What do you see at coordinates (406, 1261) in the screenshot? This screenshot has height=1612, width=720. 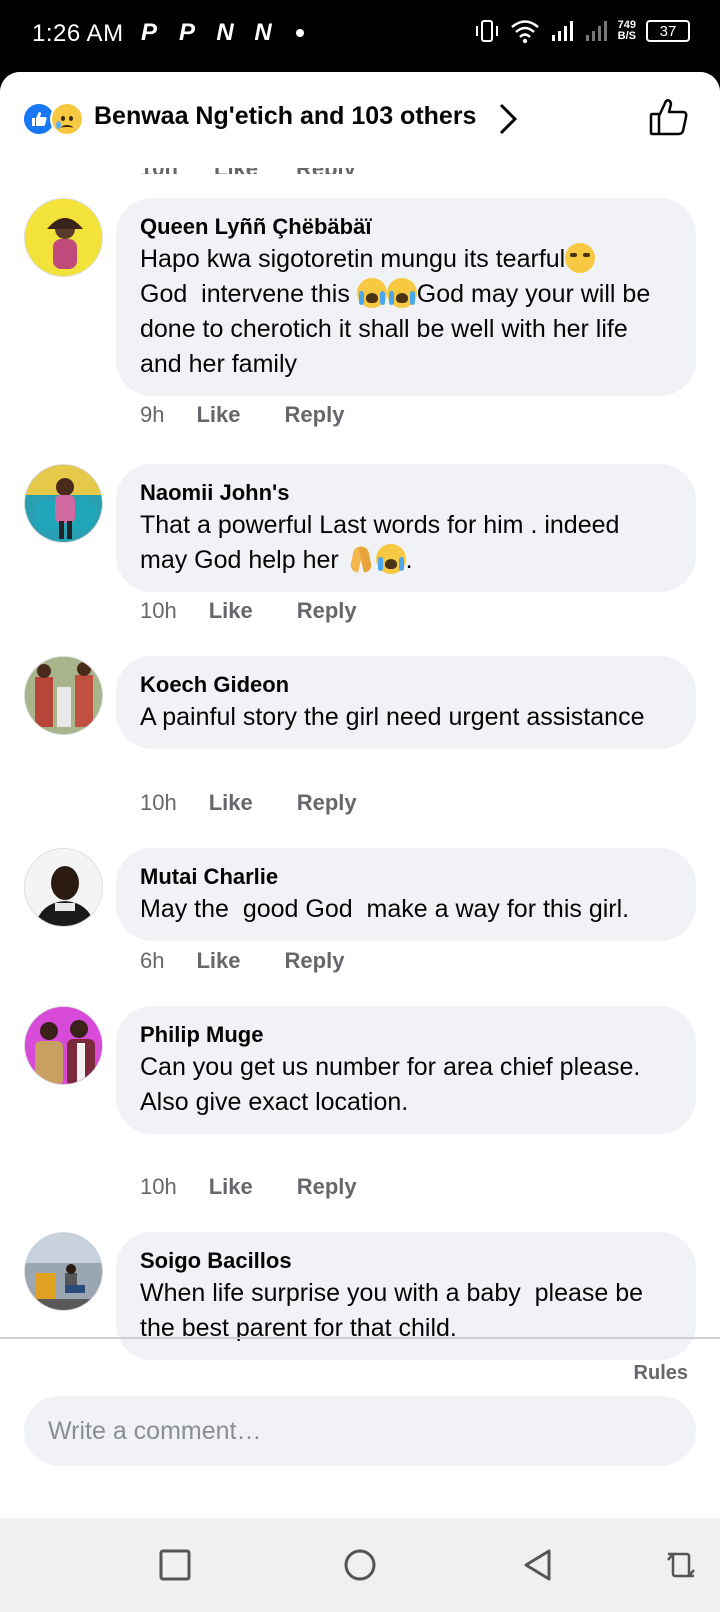 I see `comment-author: Soigo Bacillos` at bounding box center [406, 1261].